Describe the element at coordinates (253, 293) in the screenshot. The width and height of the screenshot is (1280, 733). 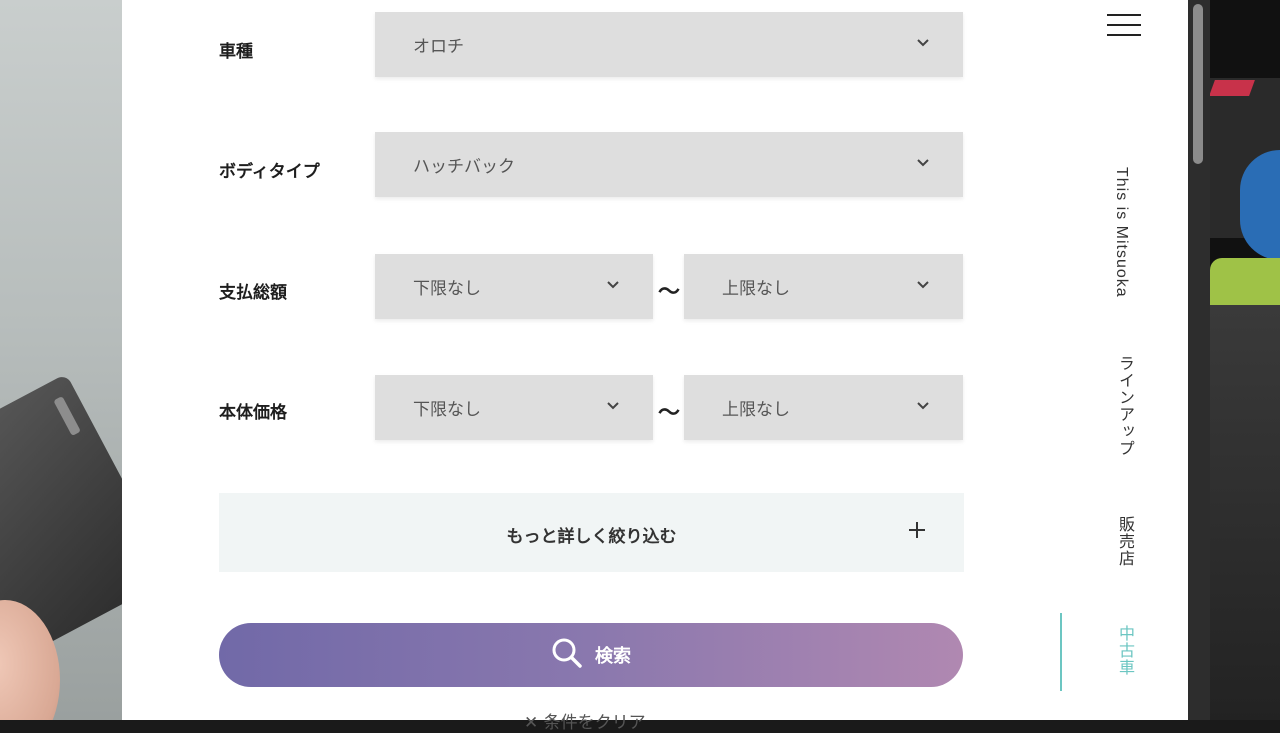
I see `total-payment-label: 支払総額` at that location.